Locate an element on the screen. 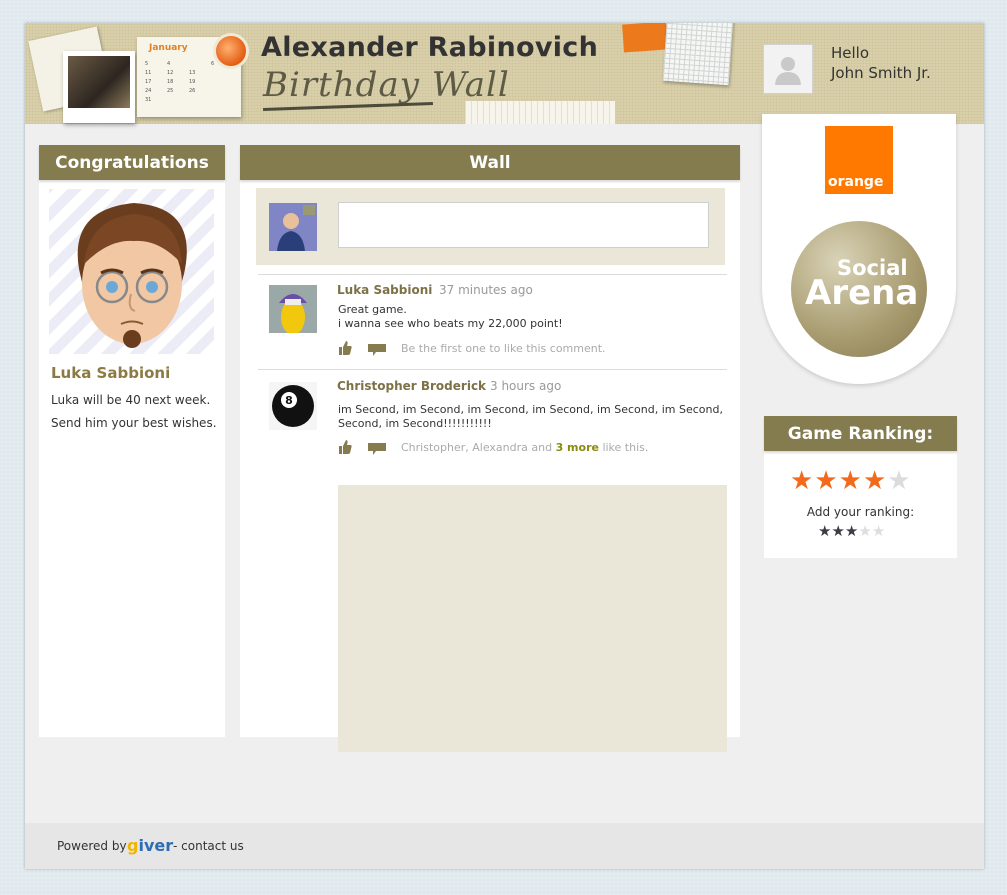 This screenshot has height=895, width=1007. post-author-name: Luka Sabbioni is located at coordinates (384, 290).